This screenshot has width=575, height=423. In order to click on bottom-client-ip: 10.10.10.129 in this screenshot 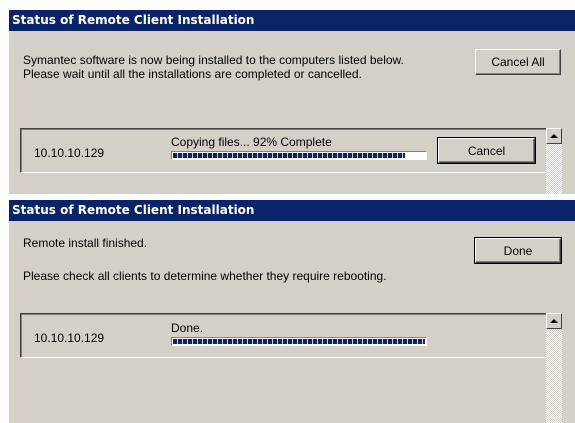, I will do `click(69, 338)`.